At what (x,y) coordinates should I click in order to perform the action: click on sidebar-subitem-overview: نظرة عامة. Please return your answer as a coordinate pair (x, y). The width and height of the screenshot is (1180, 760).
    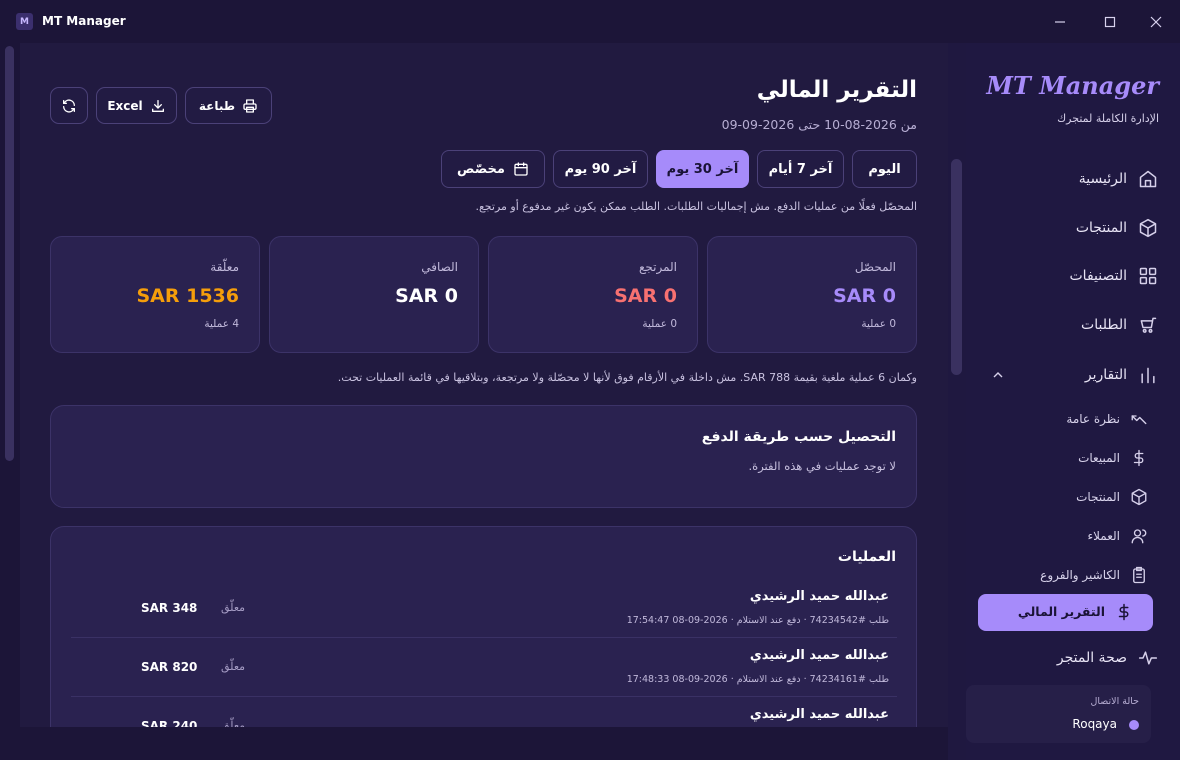
    Looking at the image, I should click on (1073, 419).